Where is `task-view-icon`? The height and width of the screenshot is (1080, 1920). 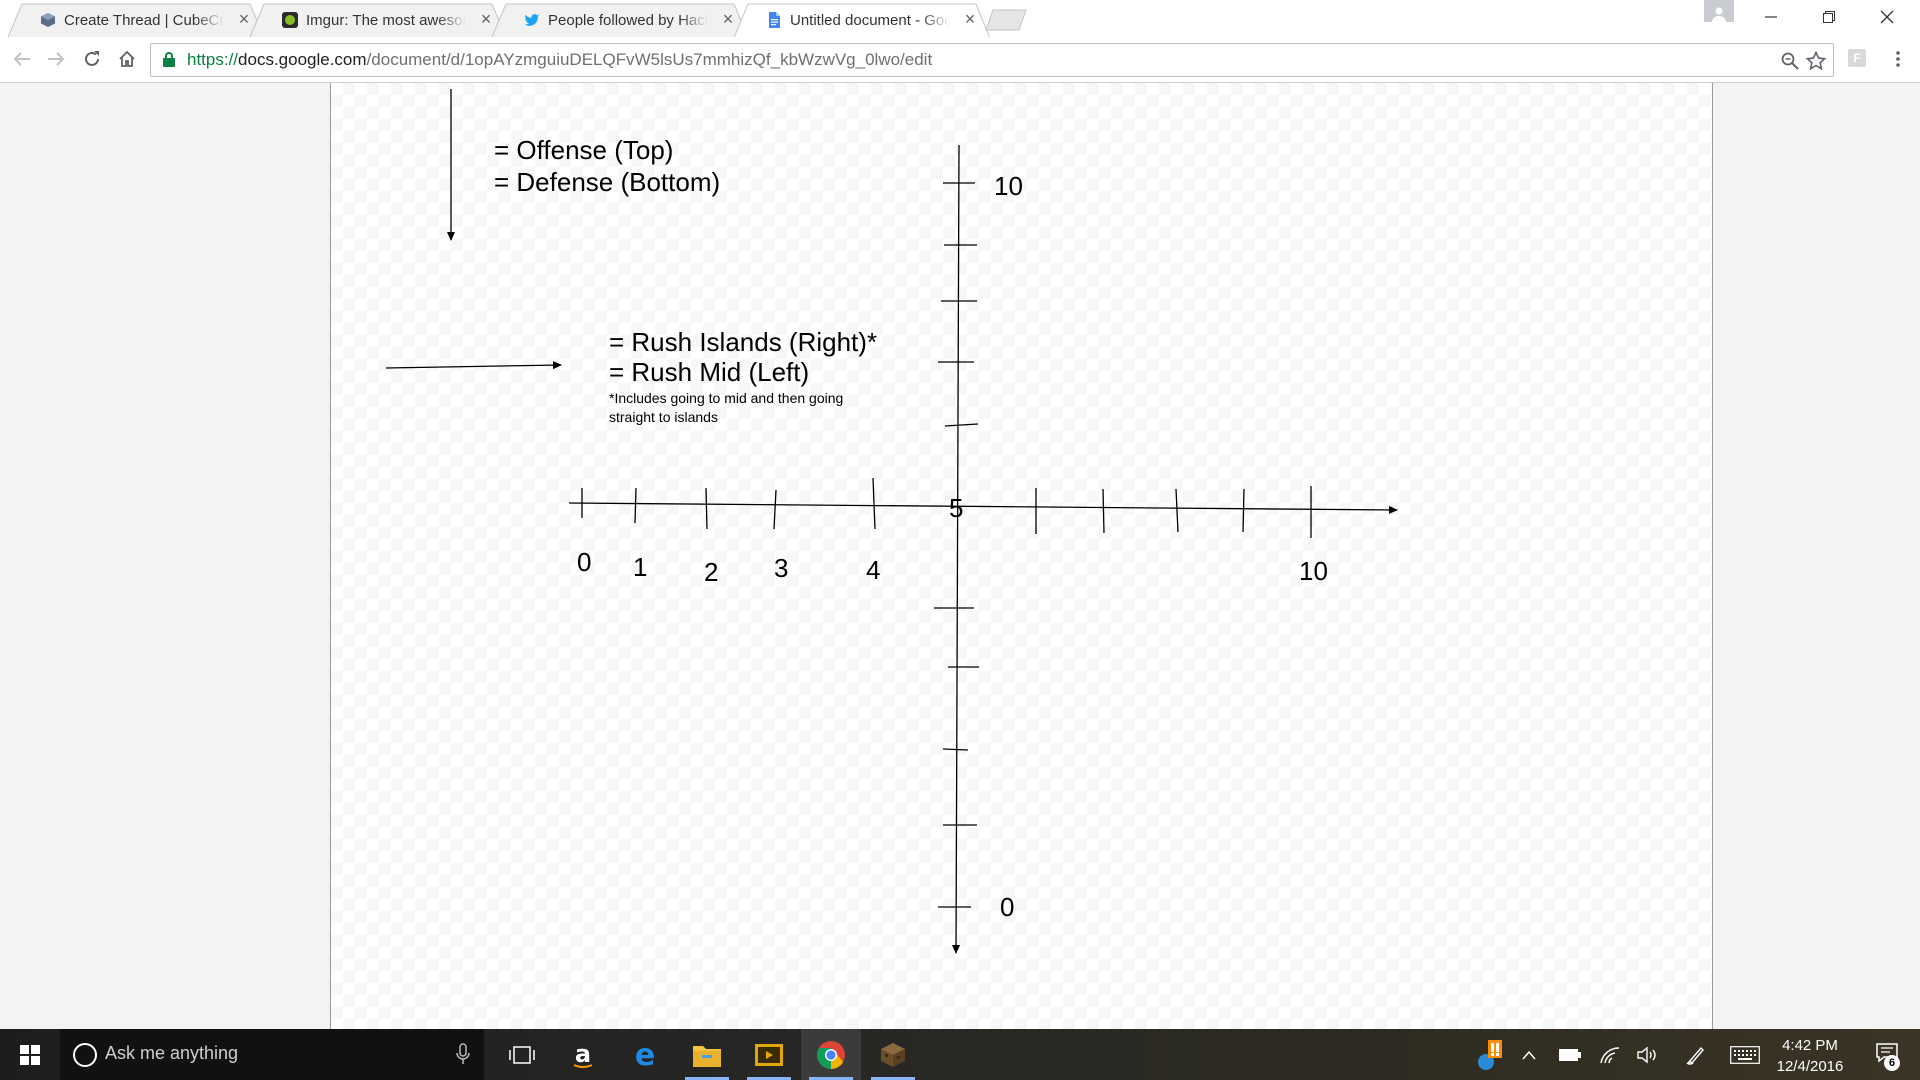 task-view-icon is located at coordinates (522, 1054).